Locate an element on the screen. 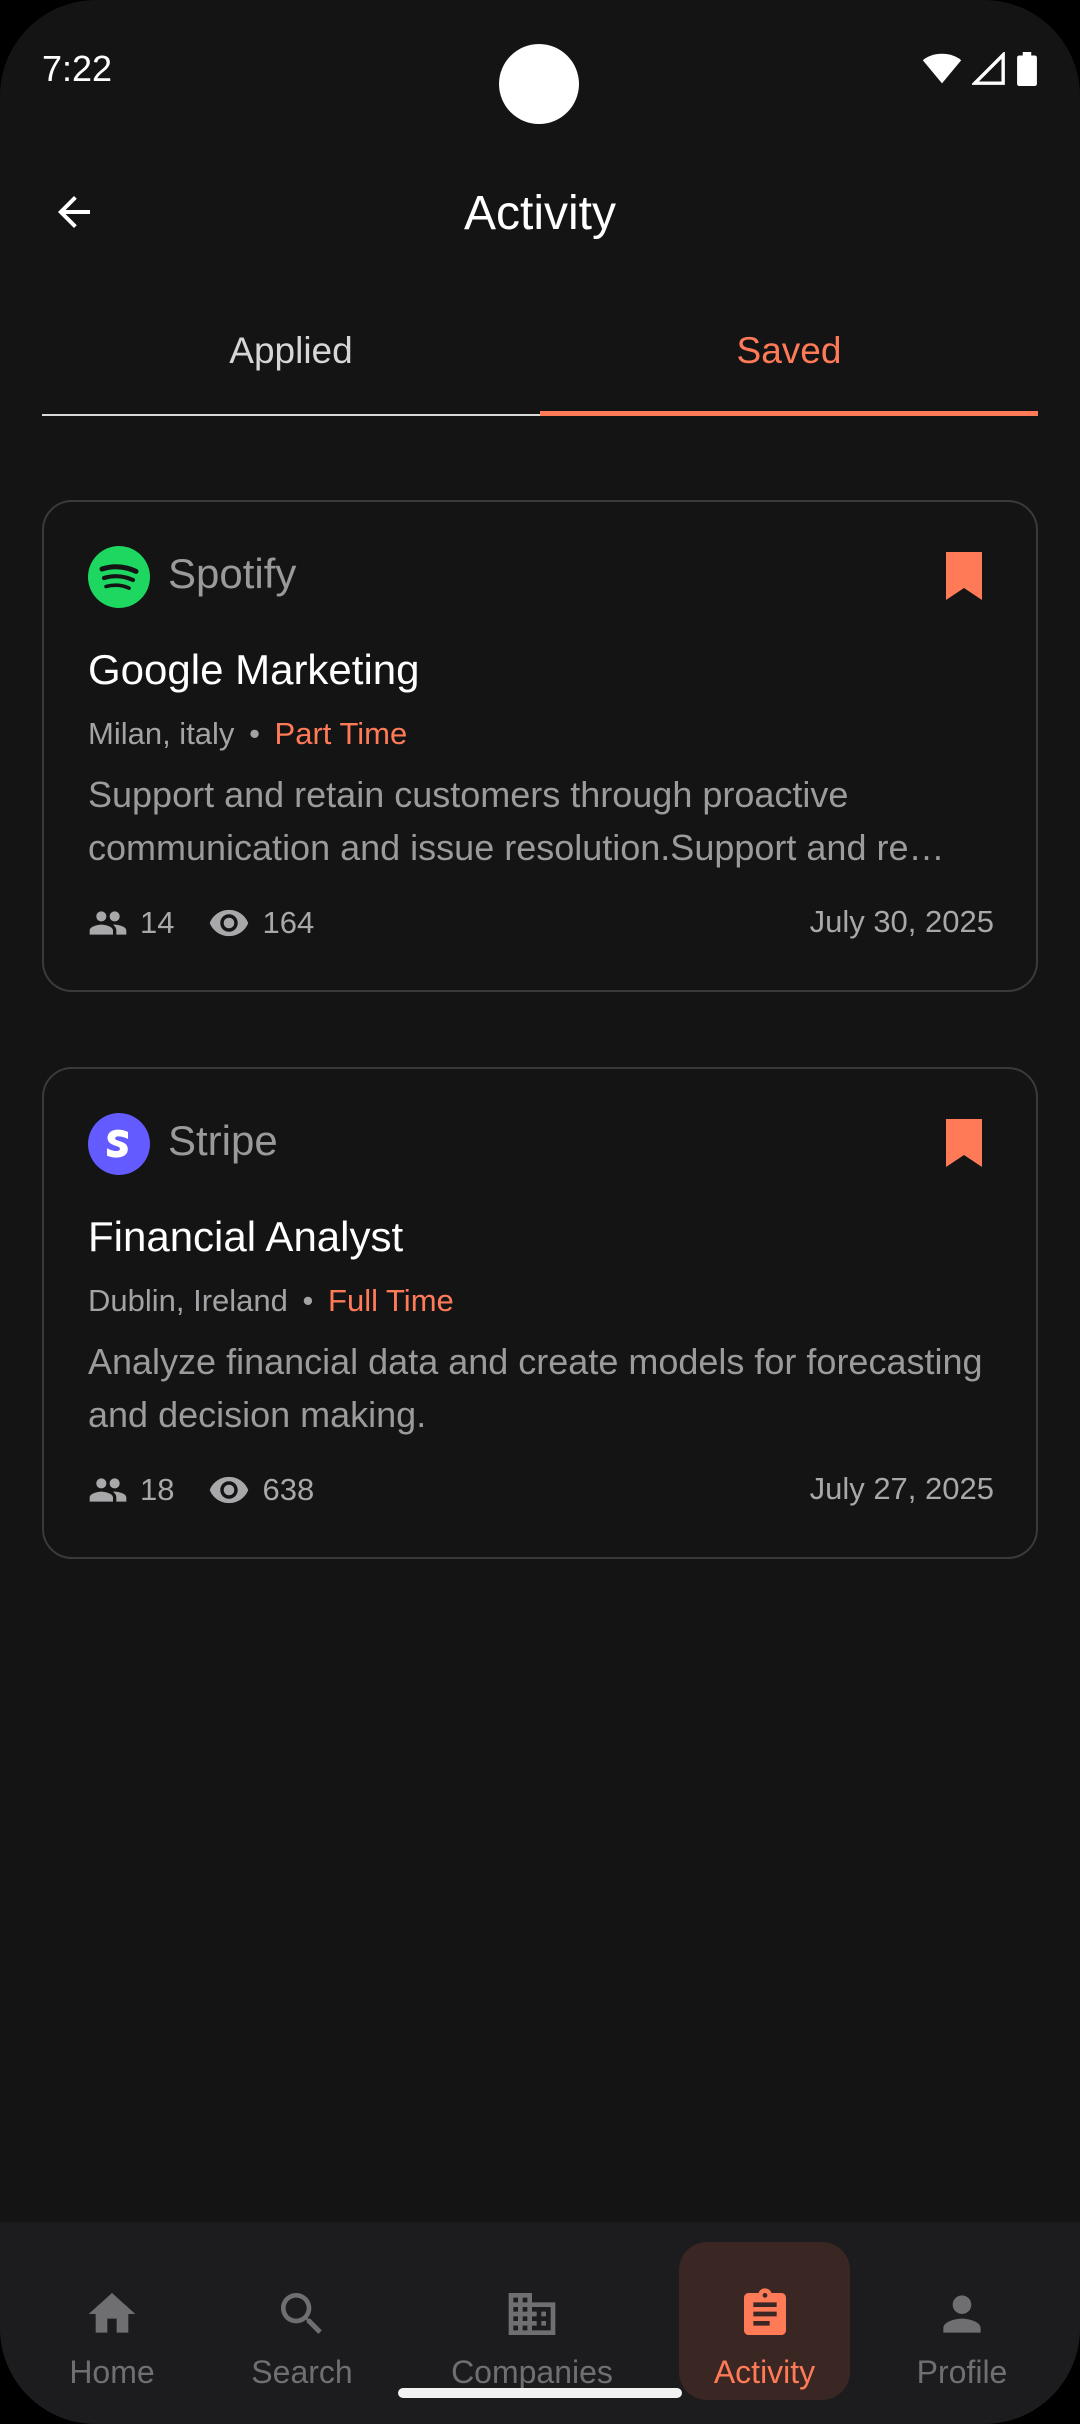 This screenshot has width=1080, height=2424. job-stats: 14 164 is located at coordinates (218, 923).